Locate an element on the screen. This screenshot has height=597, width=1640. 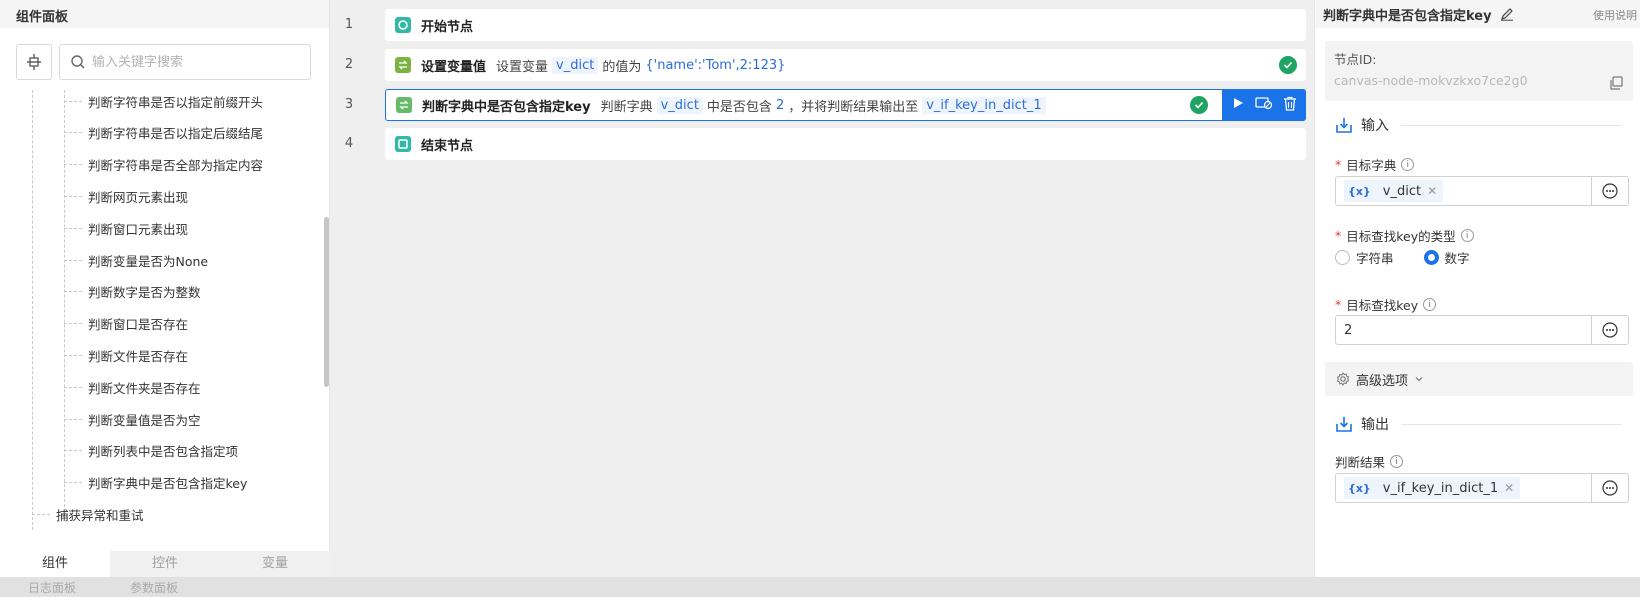
flow-row: 4 结束节点 is located at coordinates (822, 144).